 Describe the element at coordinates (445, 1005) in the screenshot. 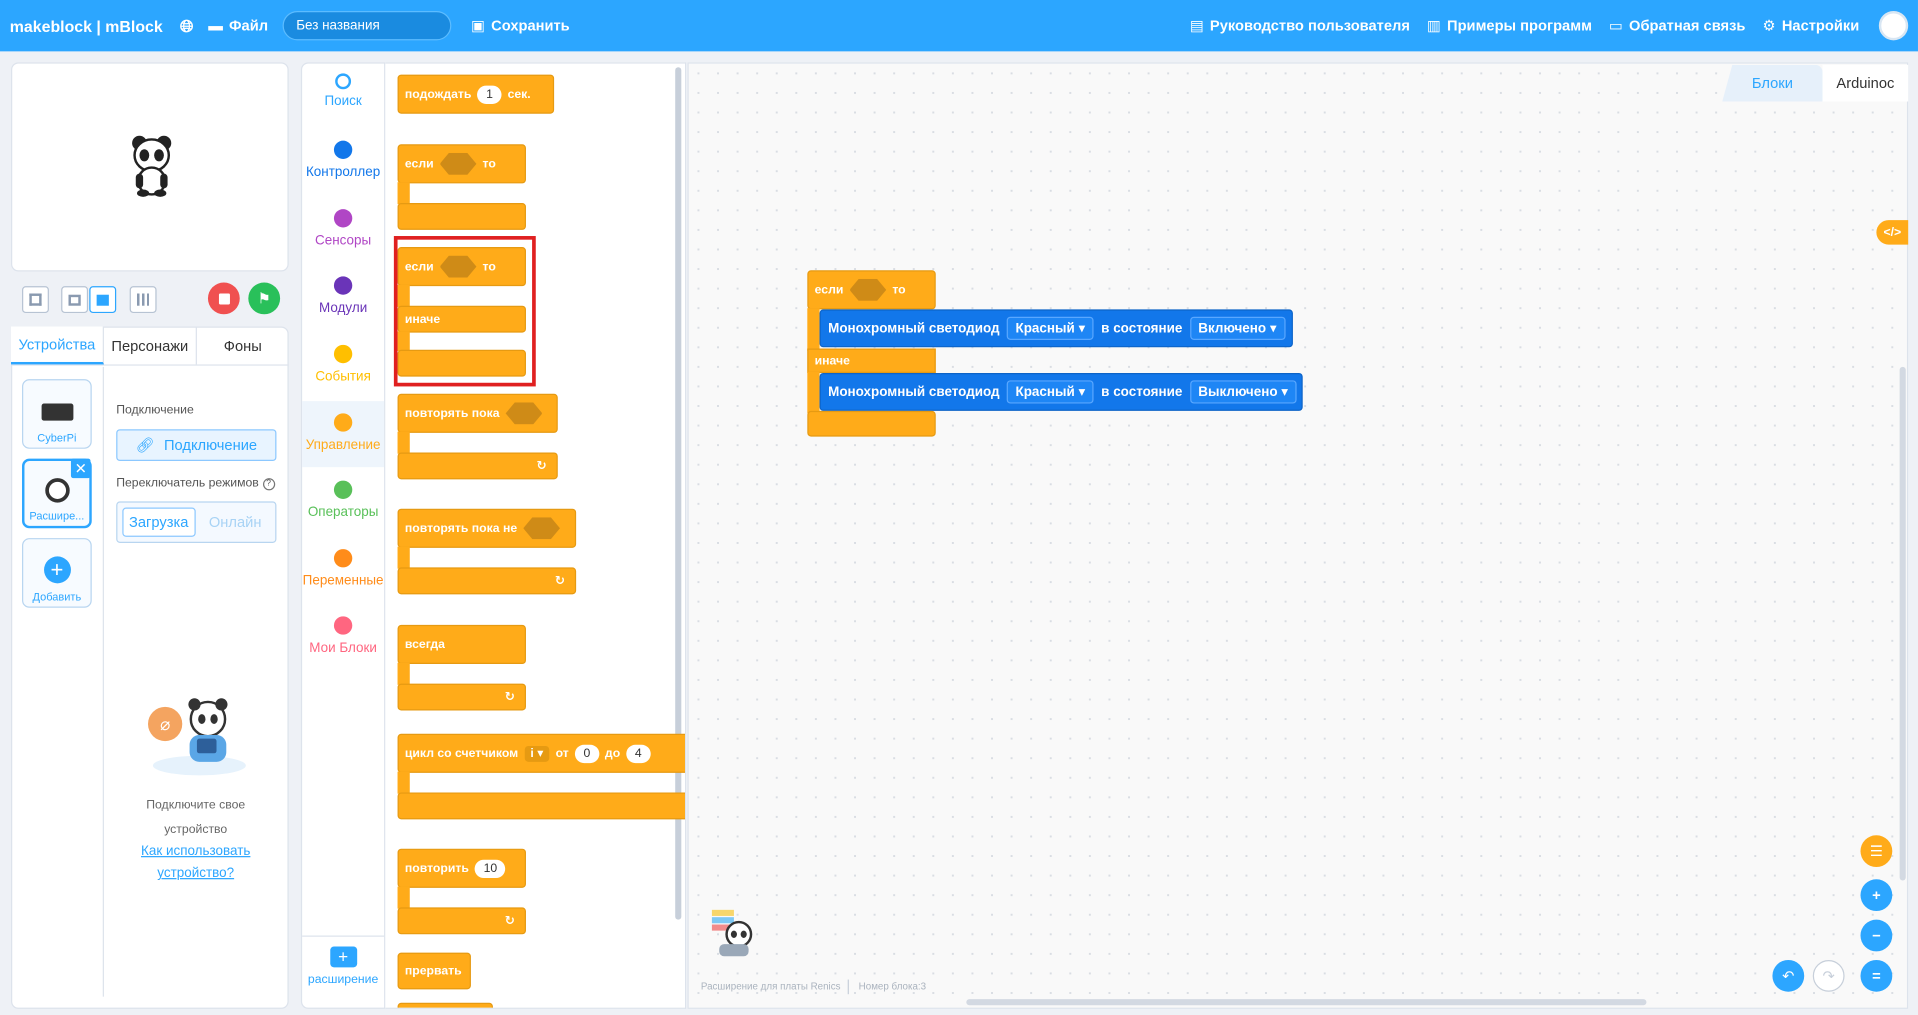

I see `palette-block-partial` at that location.